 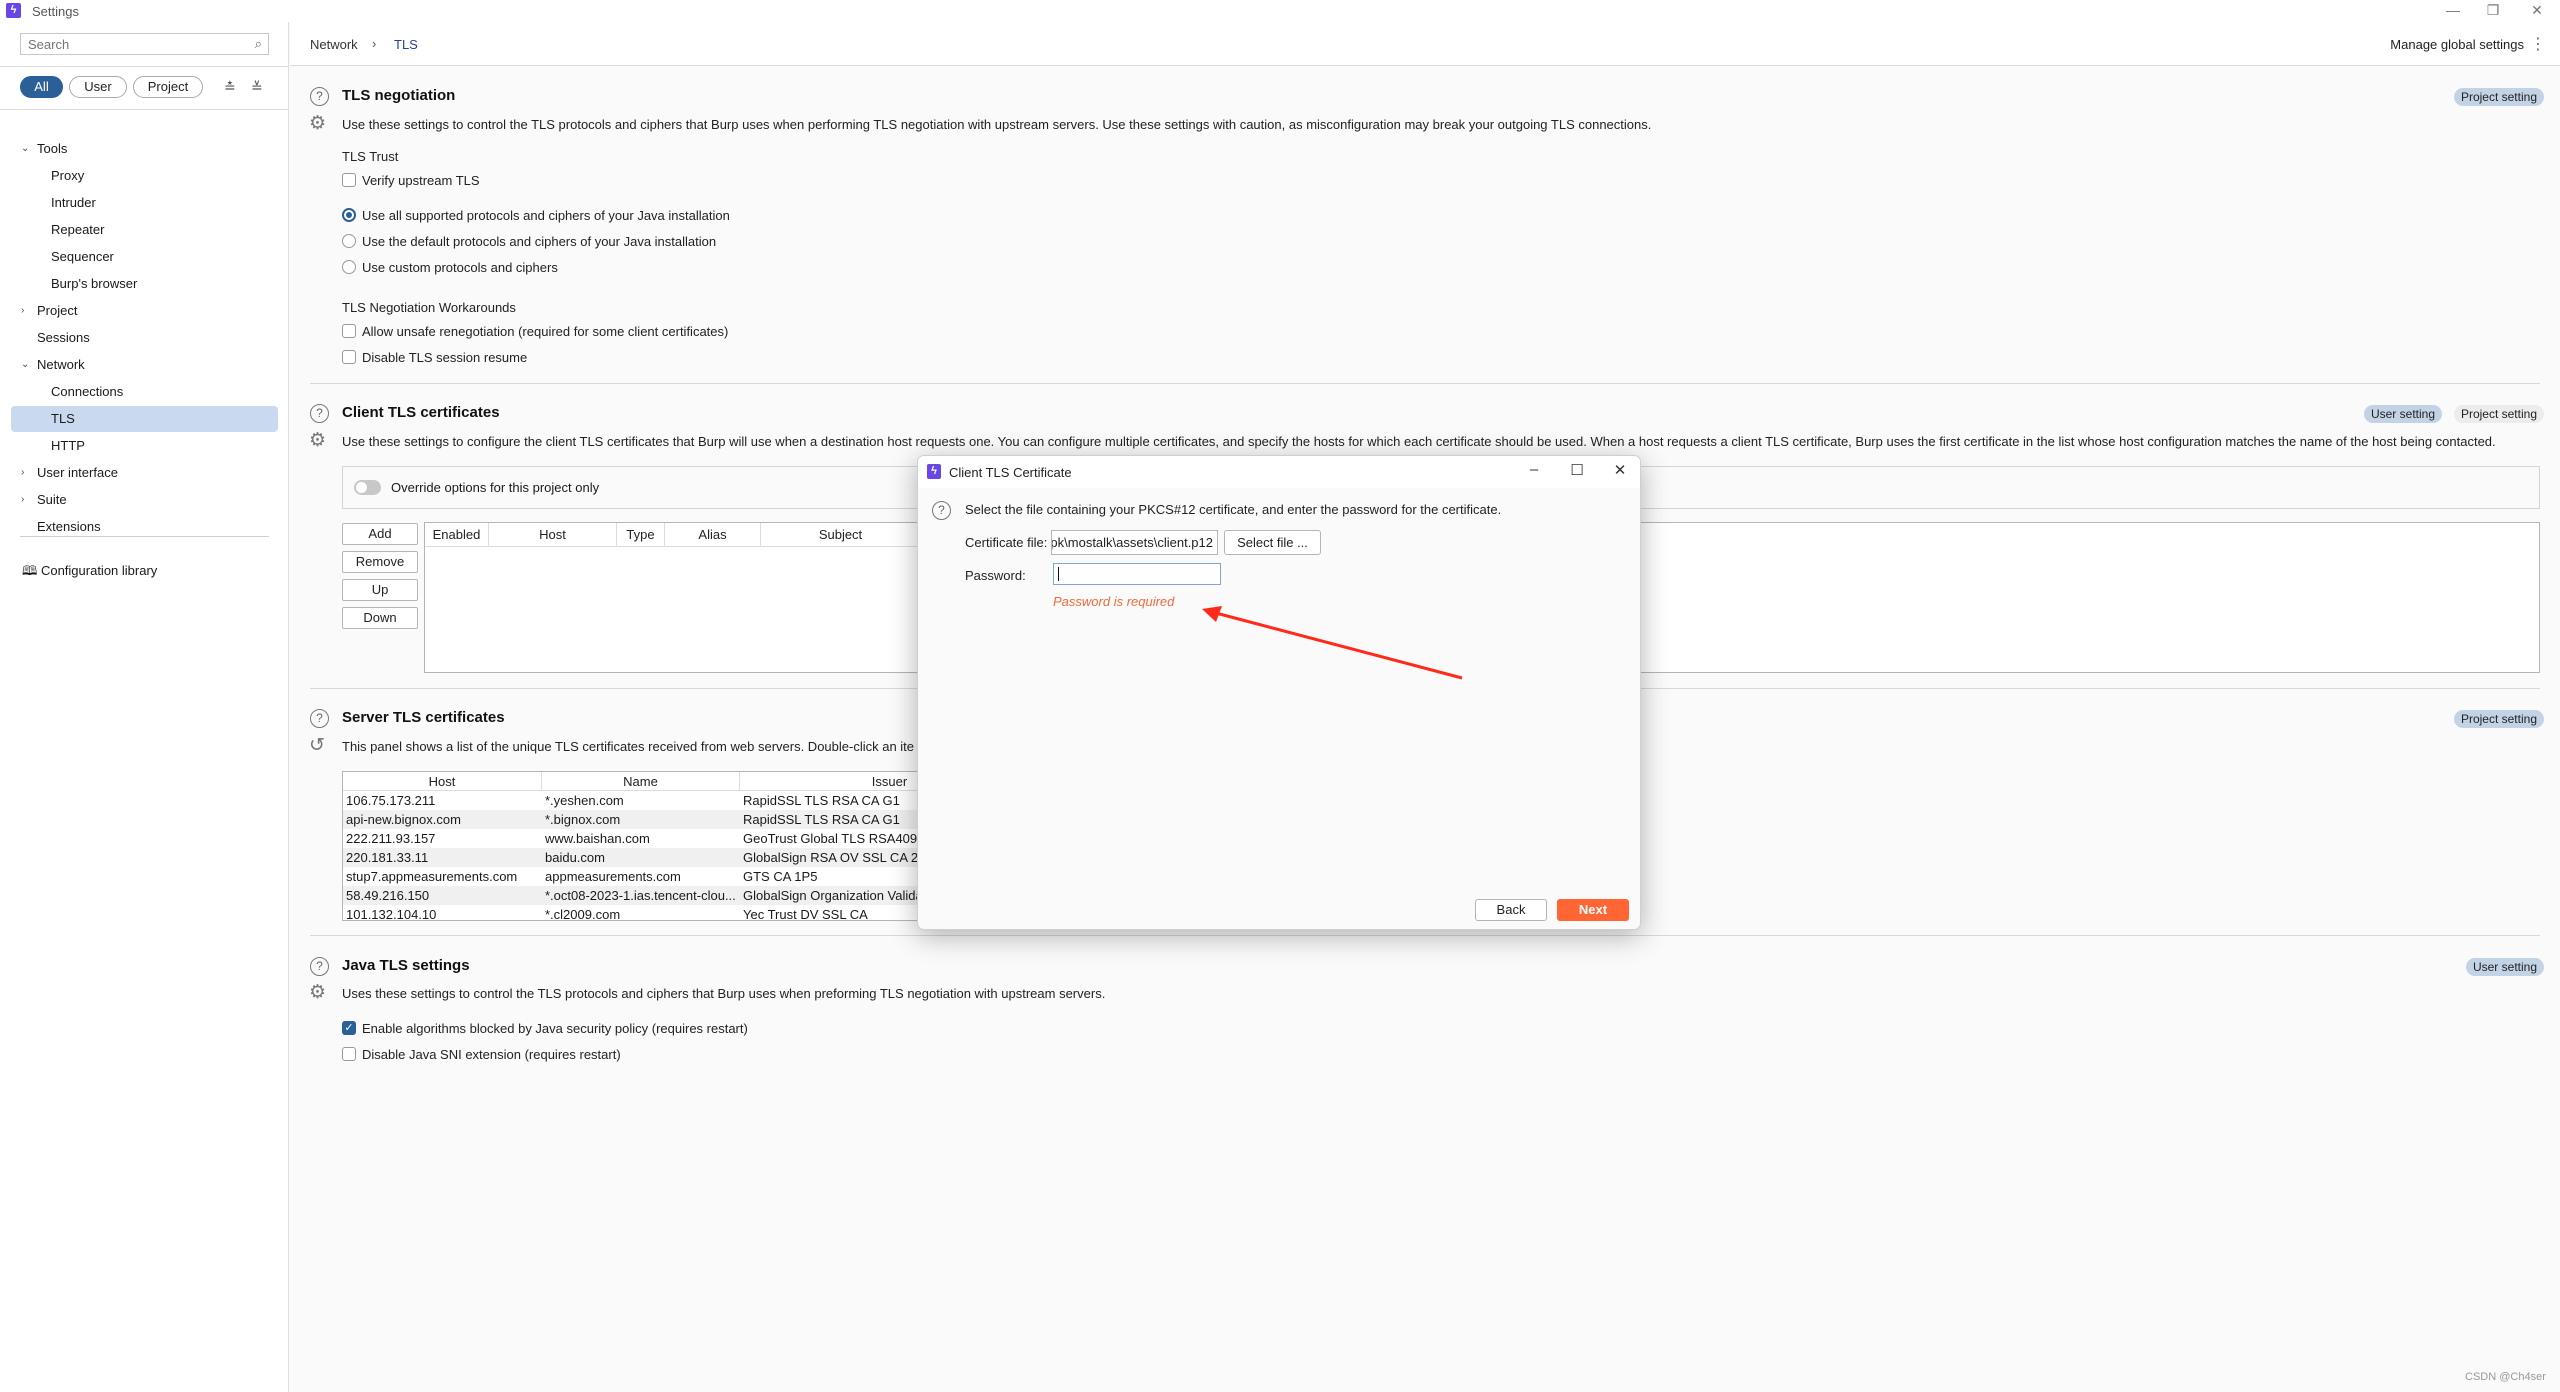 I want to click on disable-session-resume-checkbox: Disable TLS session resume, so click(x=434, y=357).